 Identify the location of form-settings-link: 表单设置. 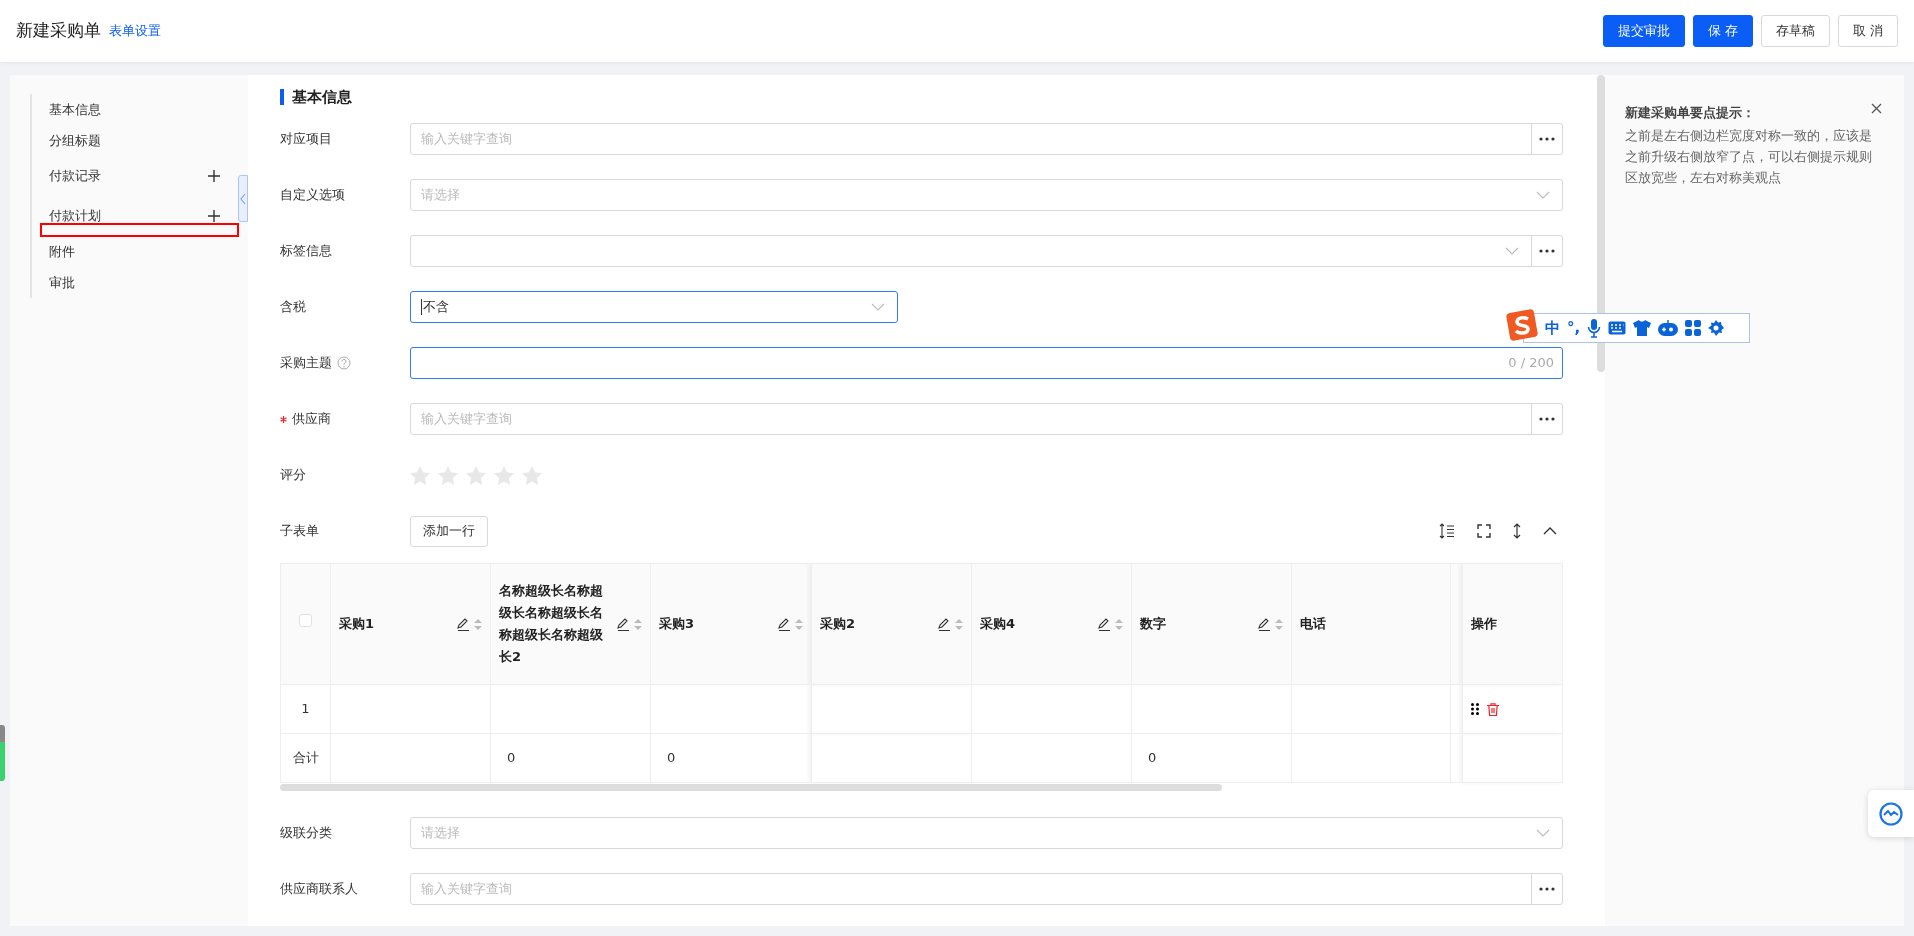
(135, 31).